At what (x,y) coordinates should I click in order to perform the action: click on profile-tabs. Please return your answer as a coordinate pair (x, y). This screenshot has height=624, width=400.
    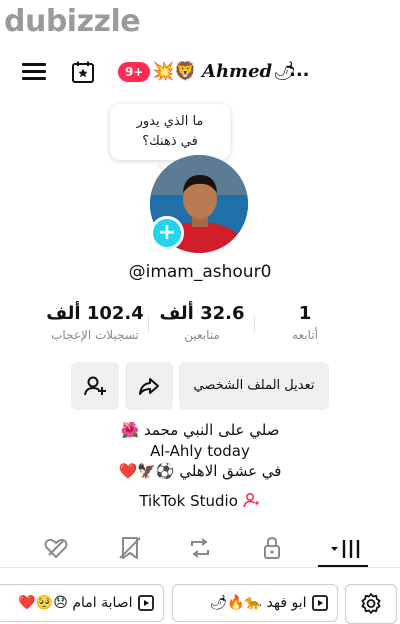
    Looking at the image, I should click on (200, 548).